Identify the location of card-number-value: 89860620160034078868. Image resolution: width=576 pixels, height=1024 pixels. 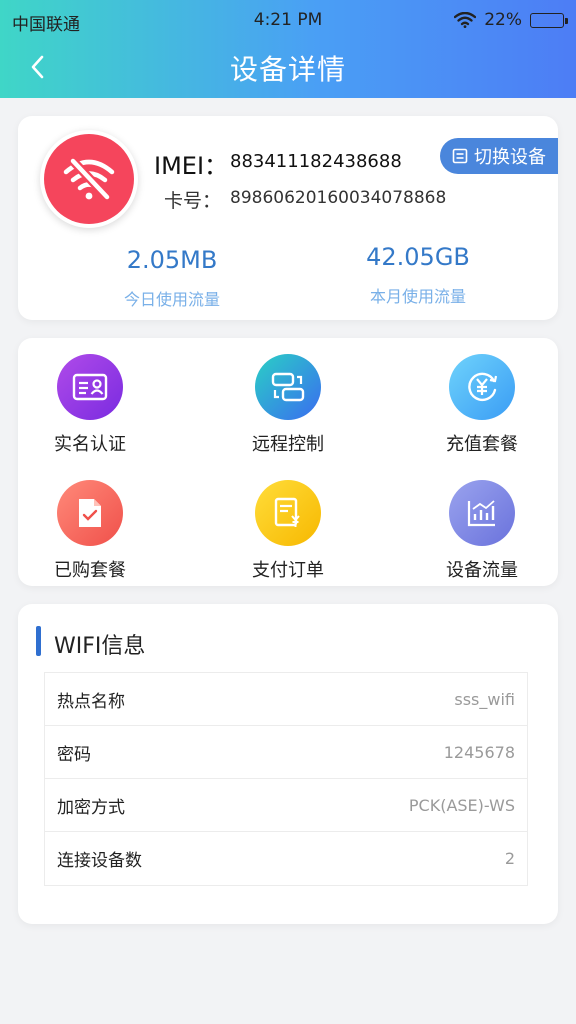
(338, 198).